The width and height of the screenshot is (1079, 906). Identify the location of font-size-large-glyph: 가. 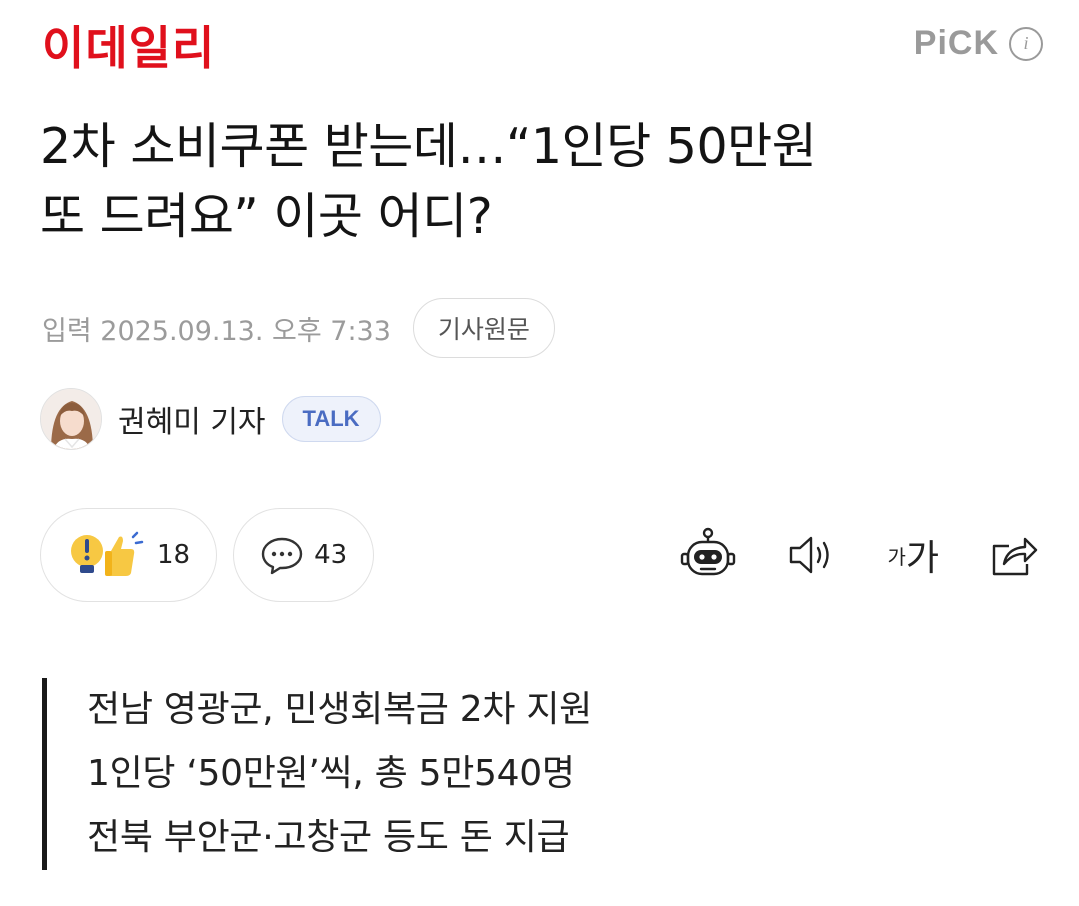
(922, 558).